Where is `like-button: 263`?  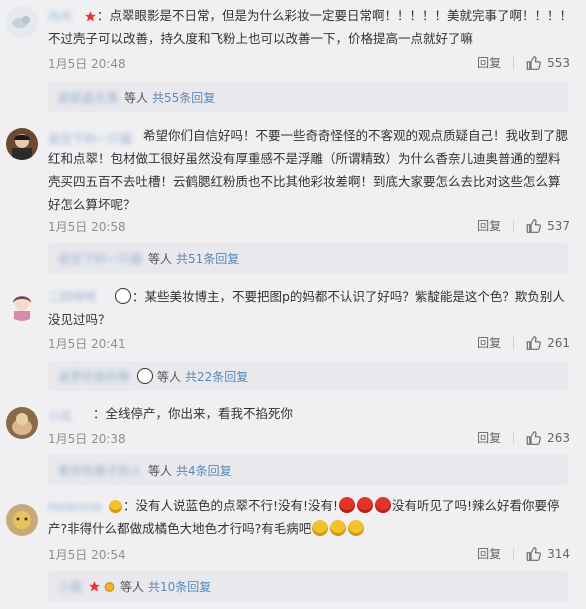 like-button: 263 is located at coordinates (548, 438).